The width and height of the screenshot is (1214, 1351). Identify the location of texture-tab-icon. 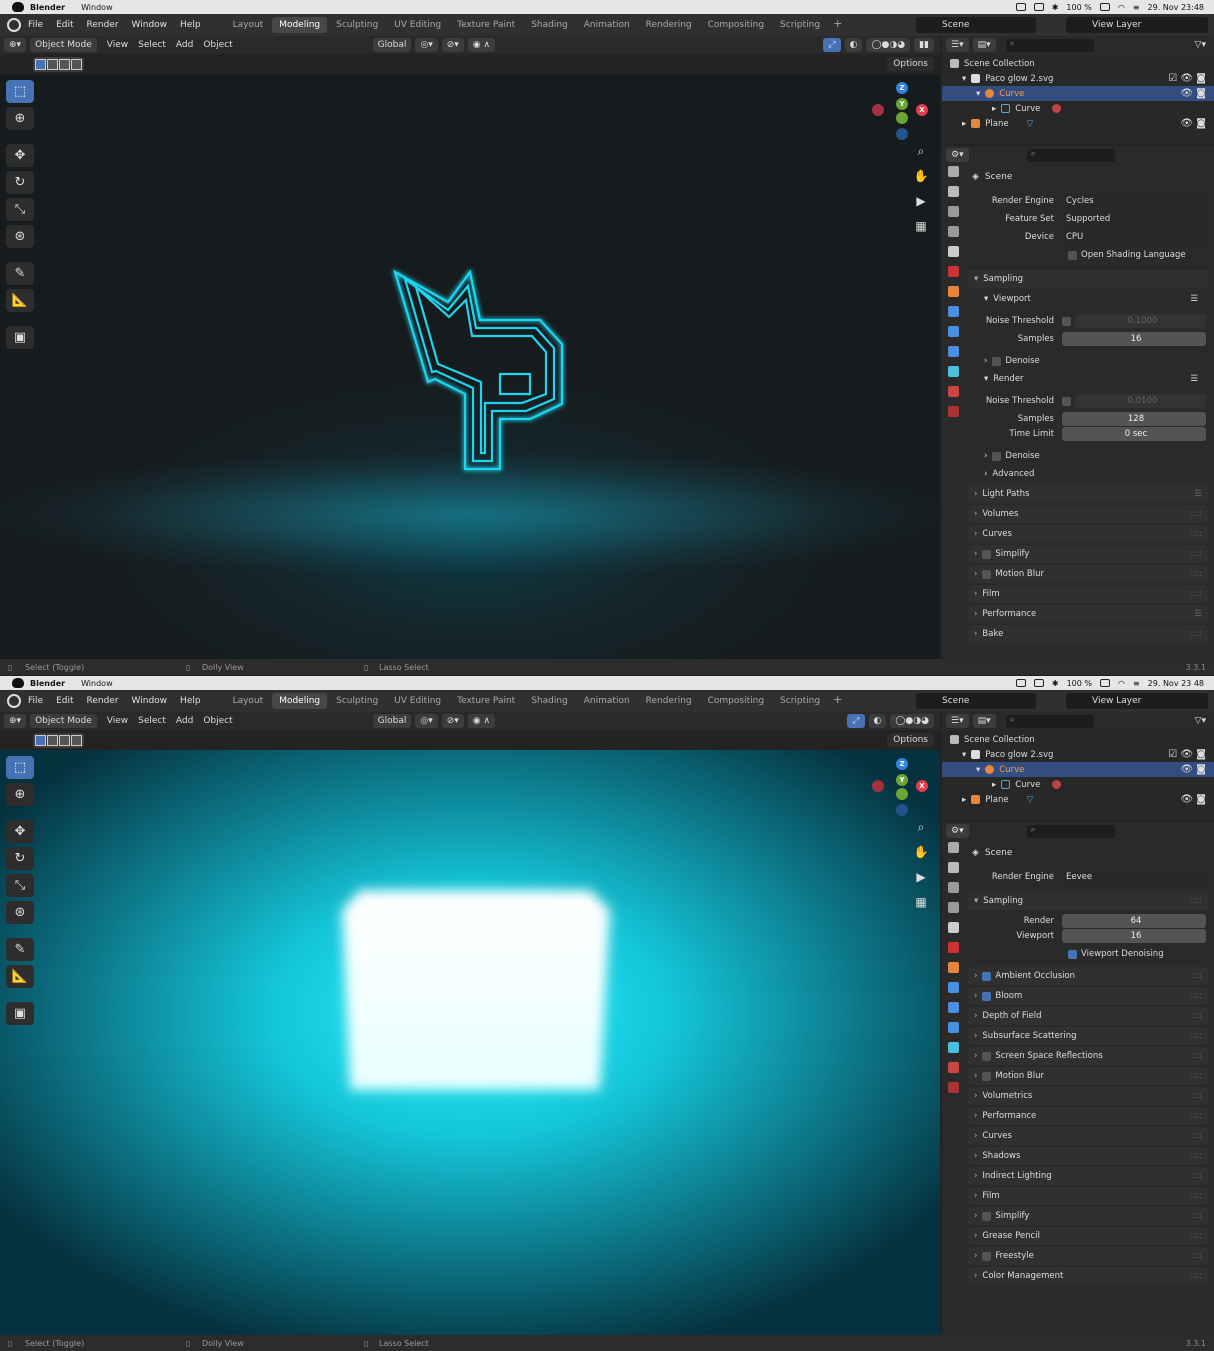
(953, 1087).